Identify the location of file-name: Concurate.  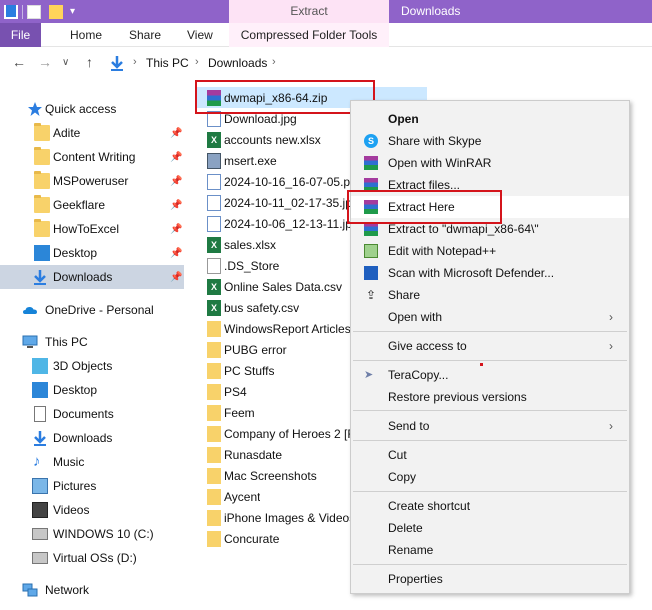
(252, 538).